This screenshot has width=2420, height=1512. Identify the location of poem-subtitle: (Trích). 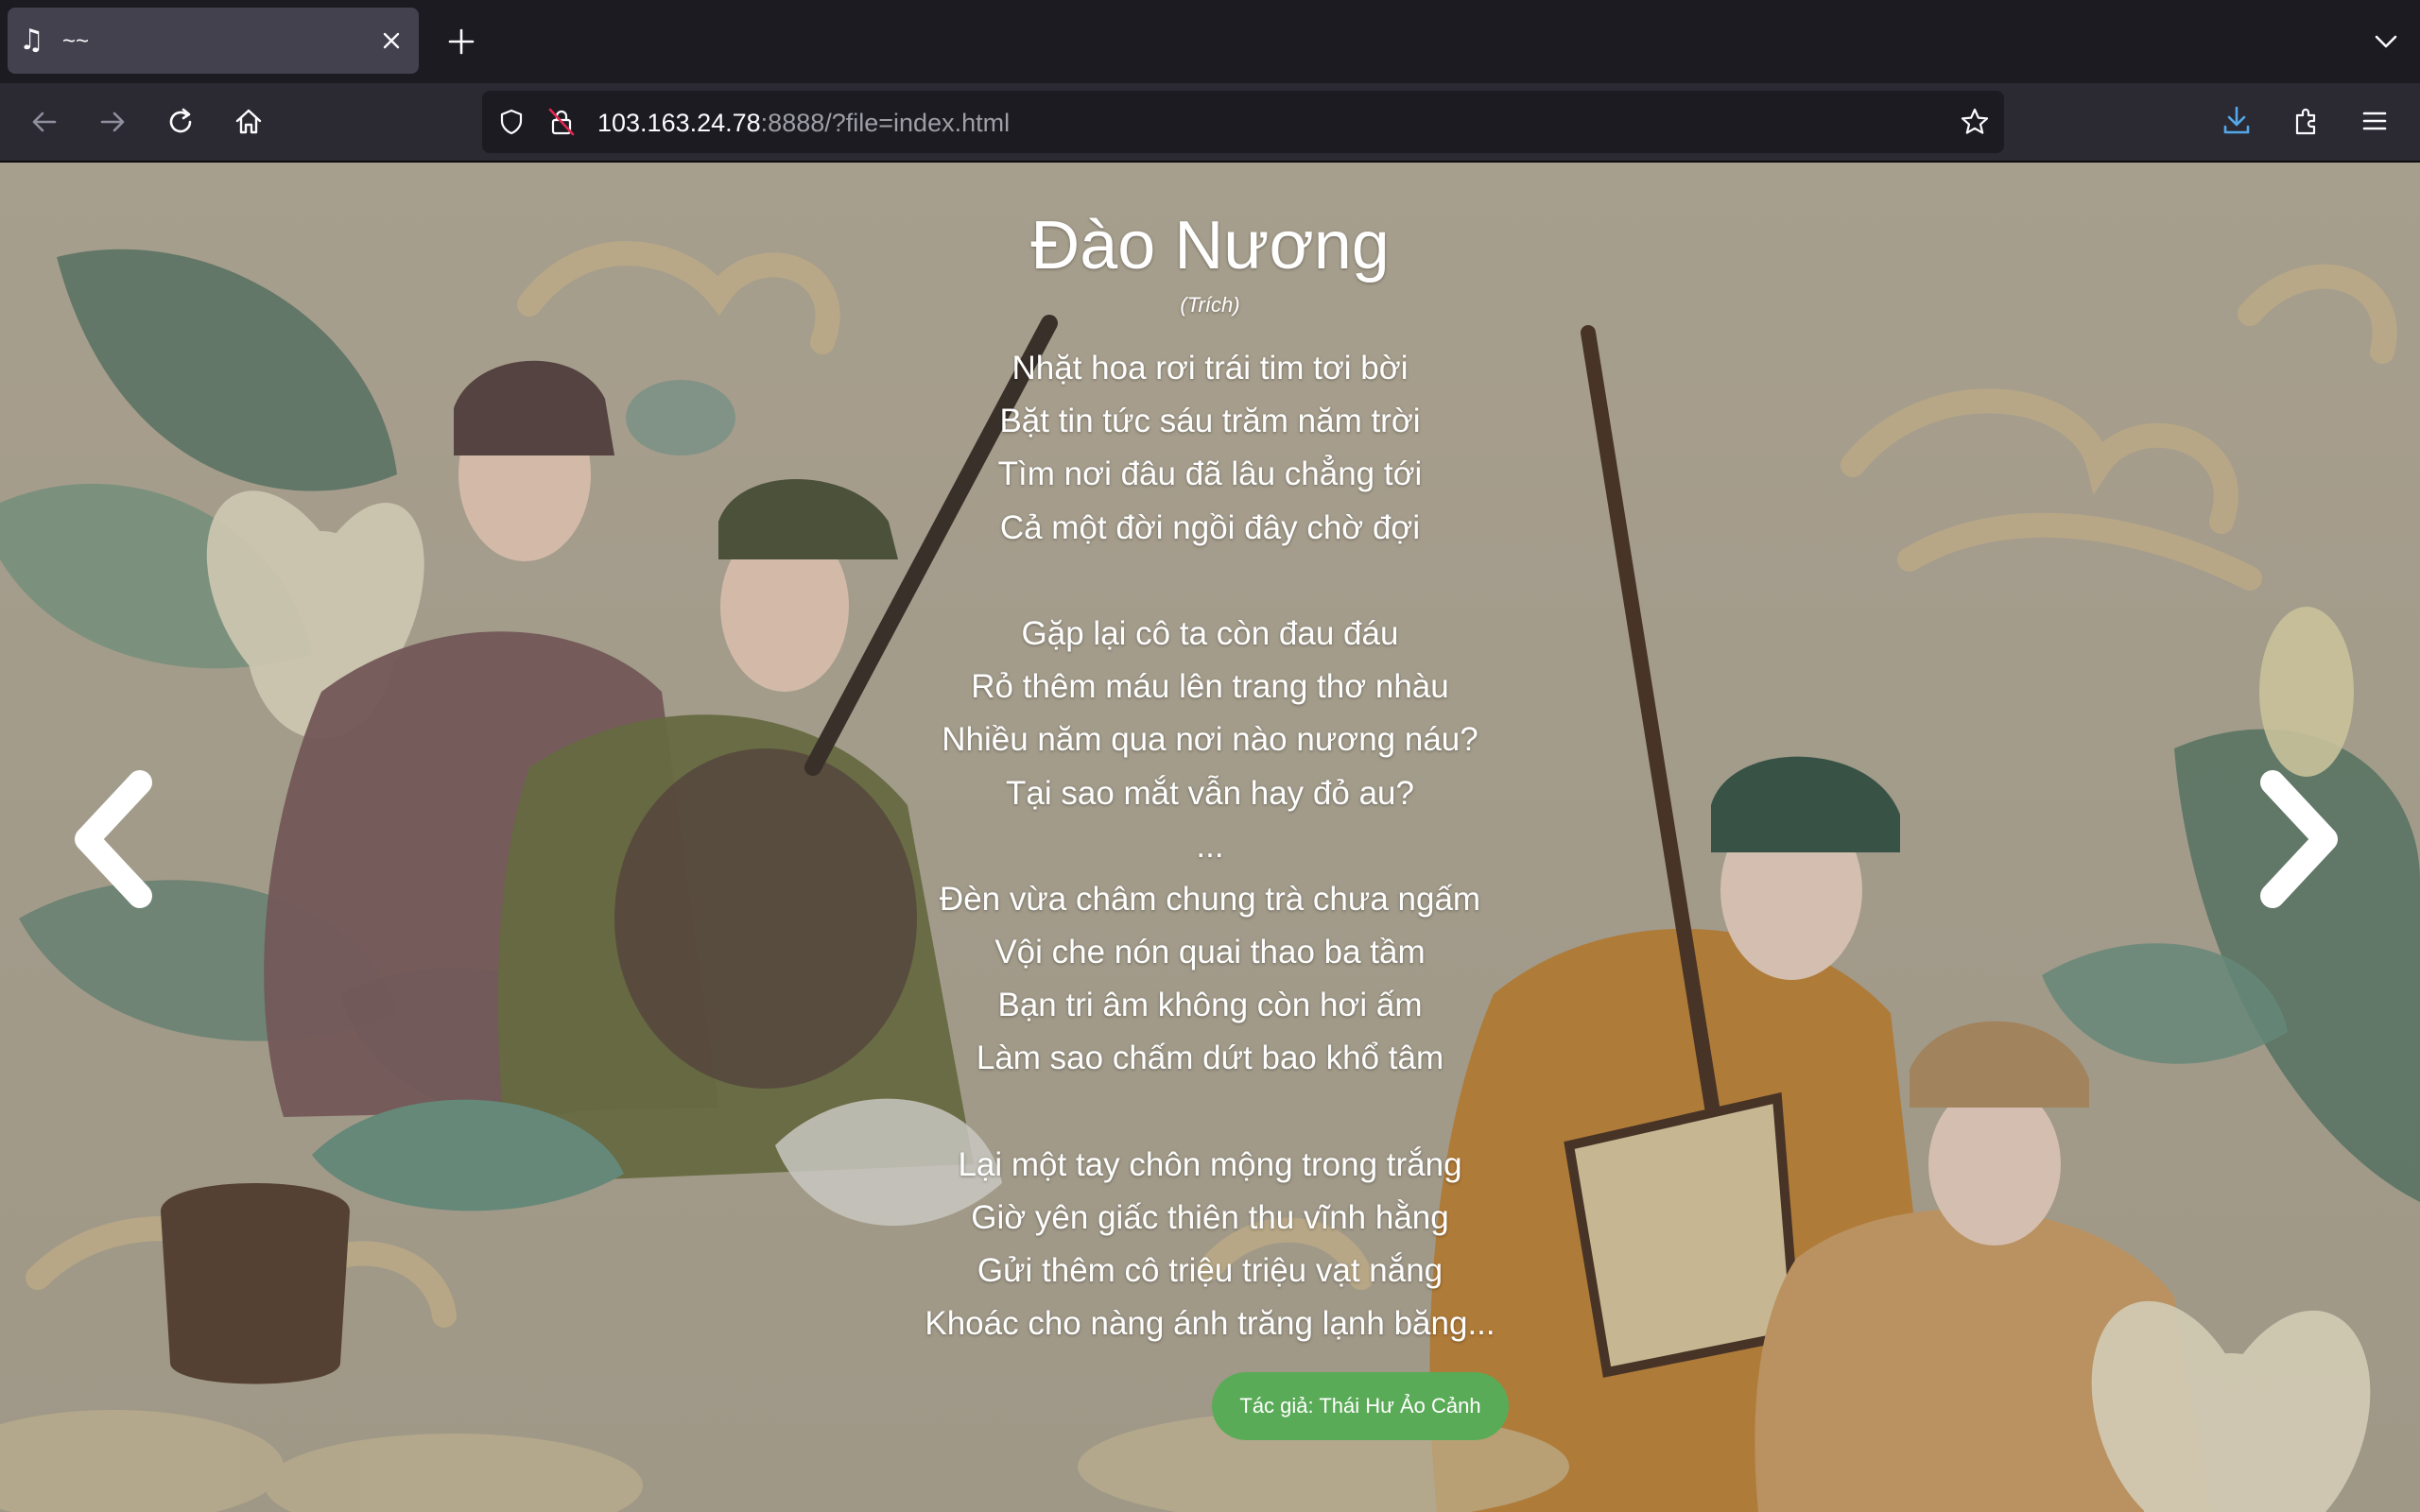
(1210, 305).